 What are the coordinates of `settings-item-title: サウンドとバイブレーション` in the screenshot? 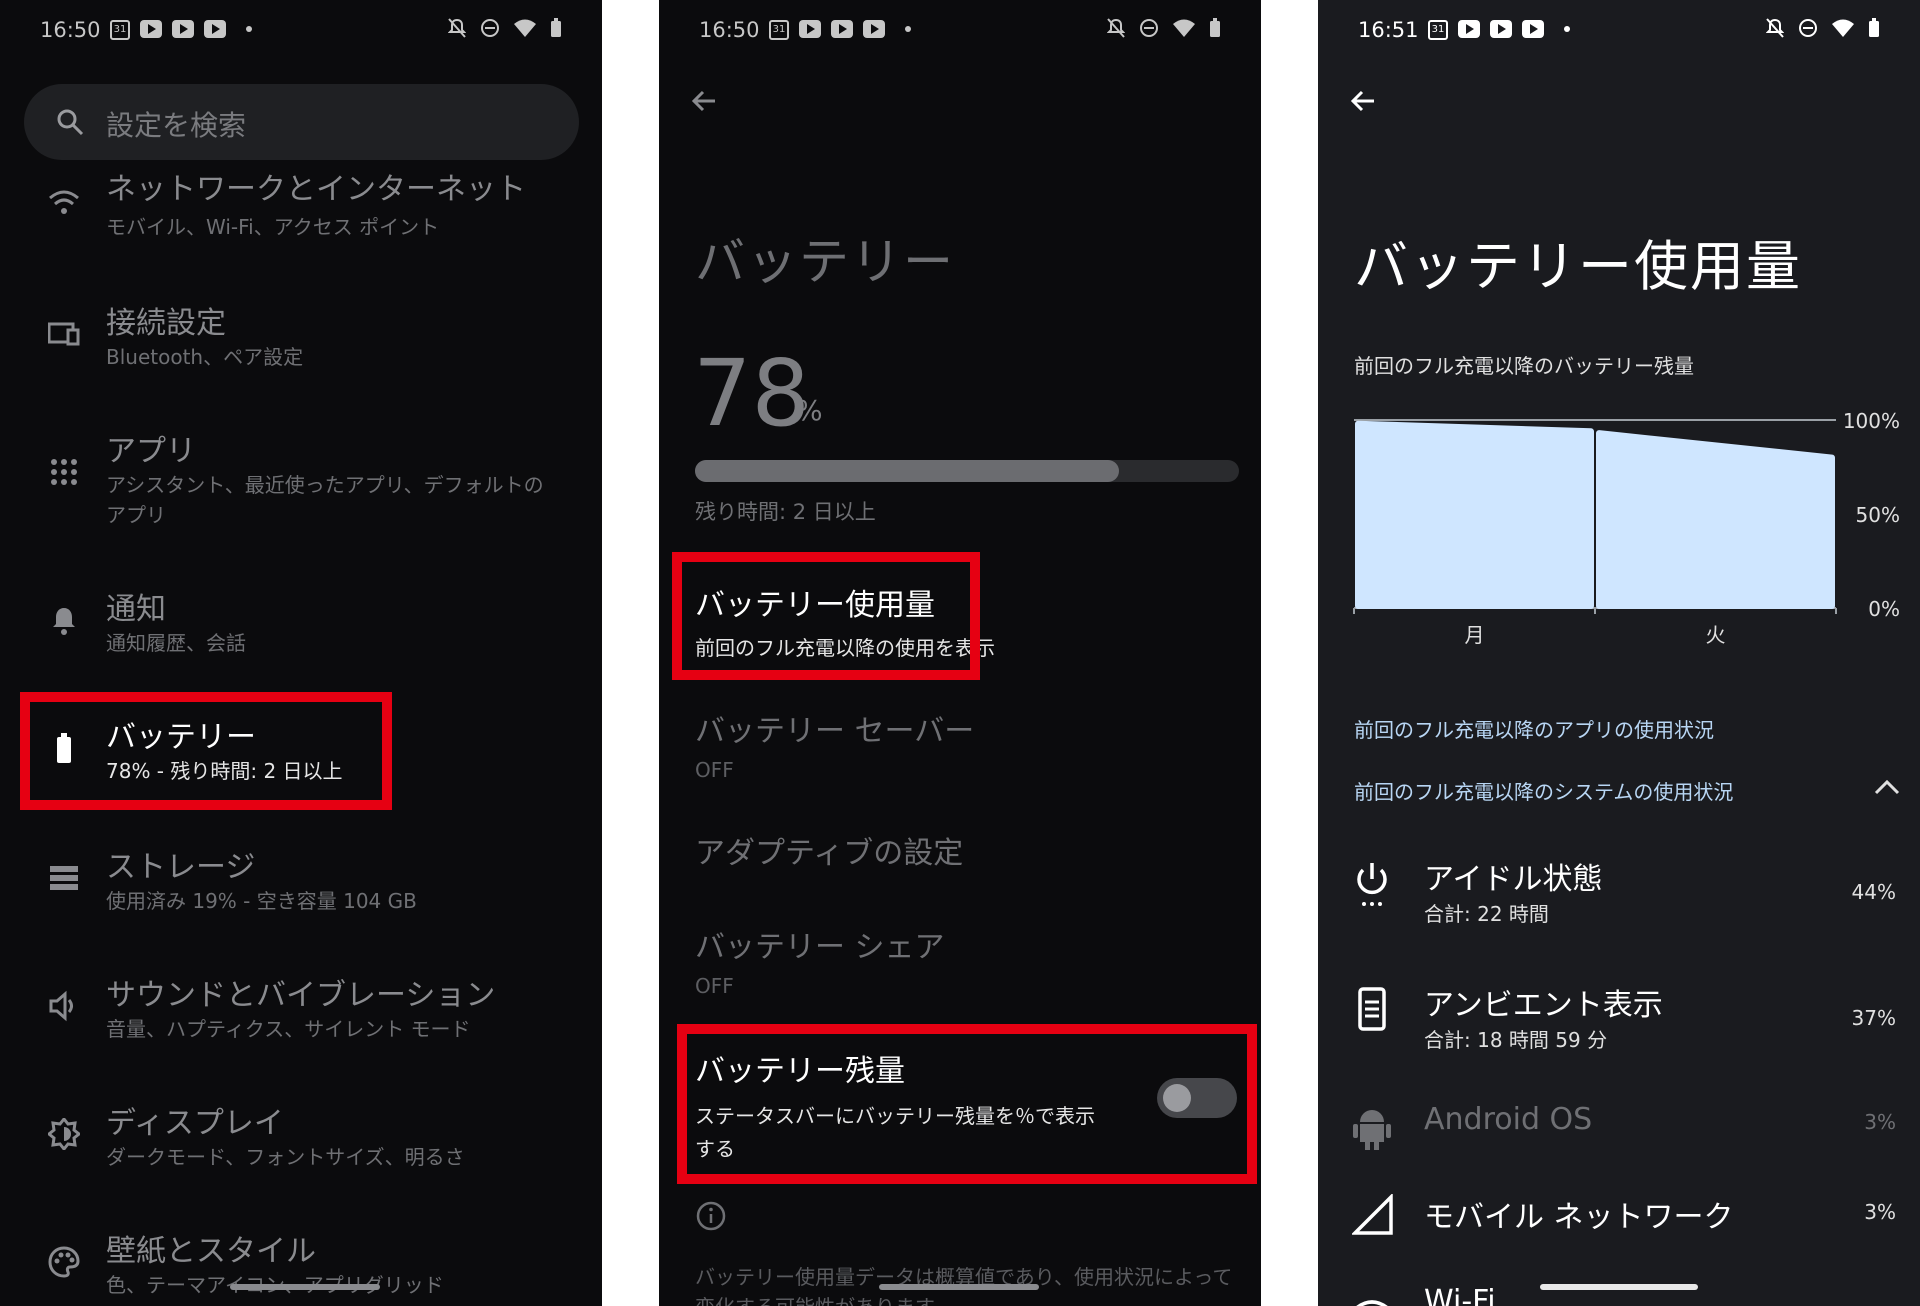 It's located at (301, 995).